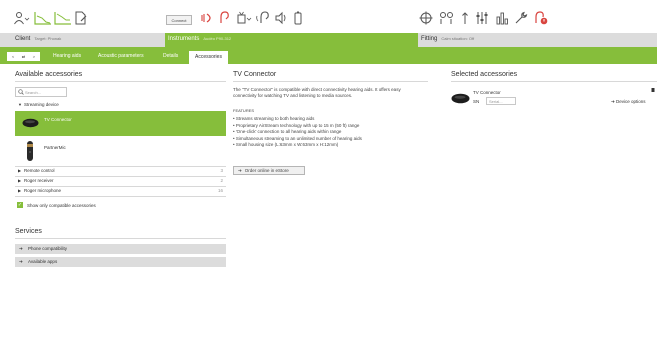  Describe the element at coordinates (120, 181) in the screenshot. I see `roger-receiver-group: ▶ Roger receiver 2` at that location.